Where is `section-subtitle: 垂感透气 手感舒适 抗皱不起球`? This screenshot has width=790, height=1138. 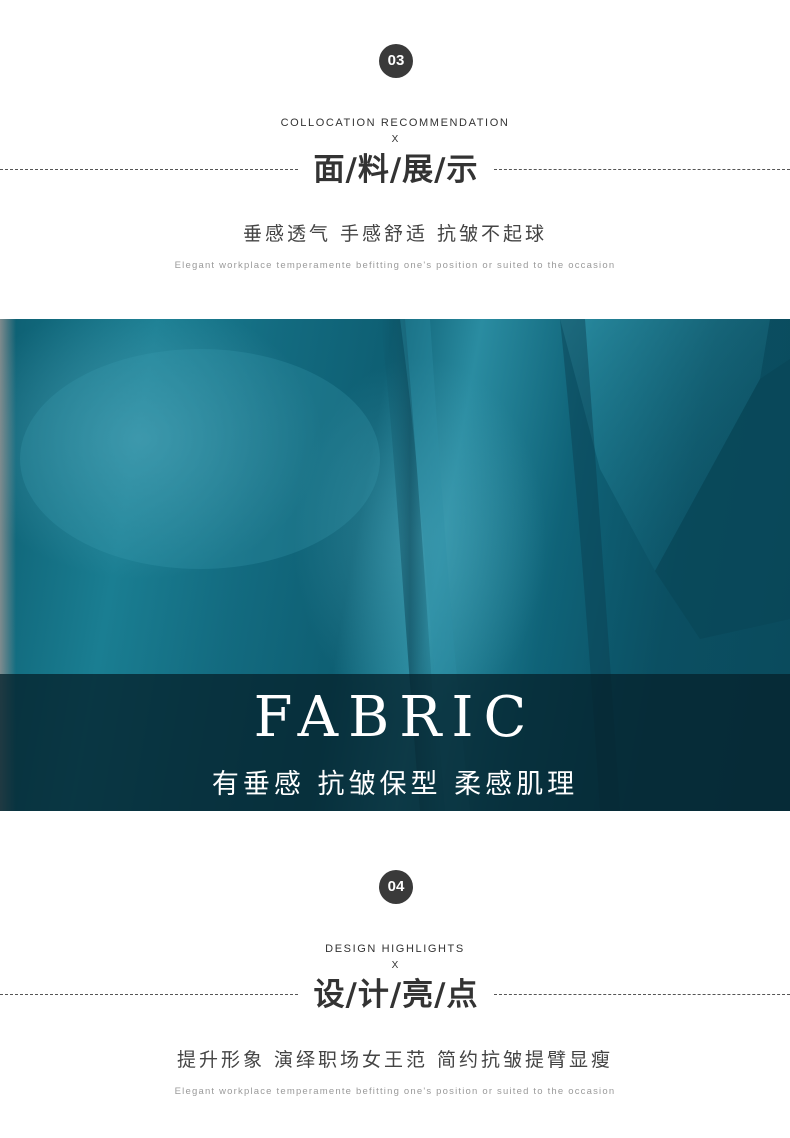 section-subtitle: 垂感透气 手感舒适 抗皱不起球 is located at coordinates (395, 234).